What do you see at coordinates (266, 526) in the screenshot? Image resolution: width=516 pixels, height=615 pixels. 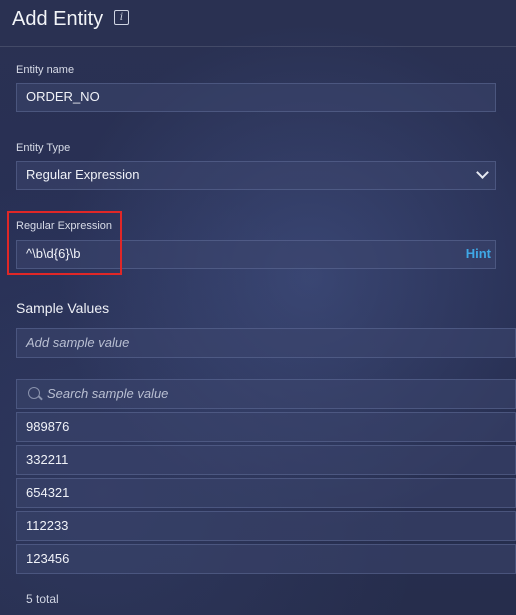 I see `list-item: 112233` at bounding box center [266, 526].